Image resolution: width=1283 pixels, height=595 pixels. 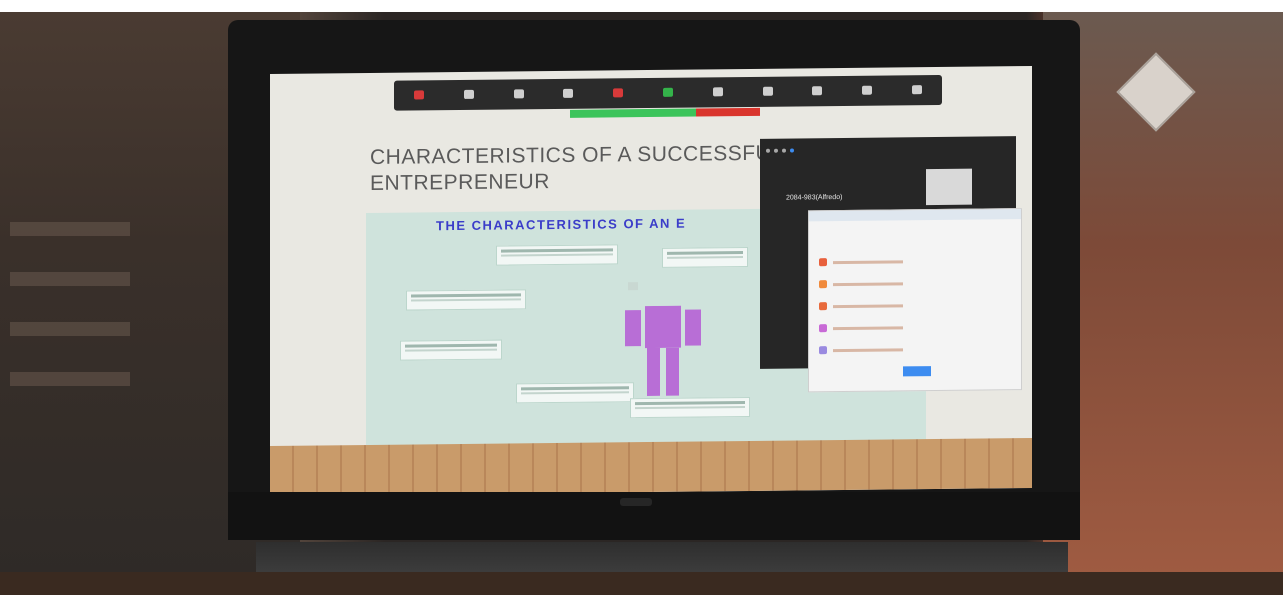 What do you see at coordinates (653, 372) in the screenshot?
I see `figure-left-leg` at bounding box center [653, 372].